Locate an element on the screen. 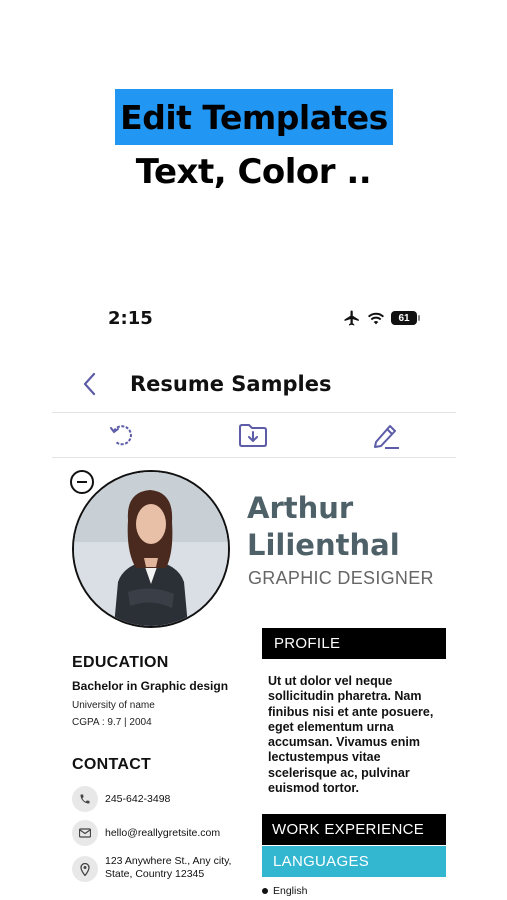  education-university: University of name is located at coordinates (113, 705).